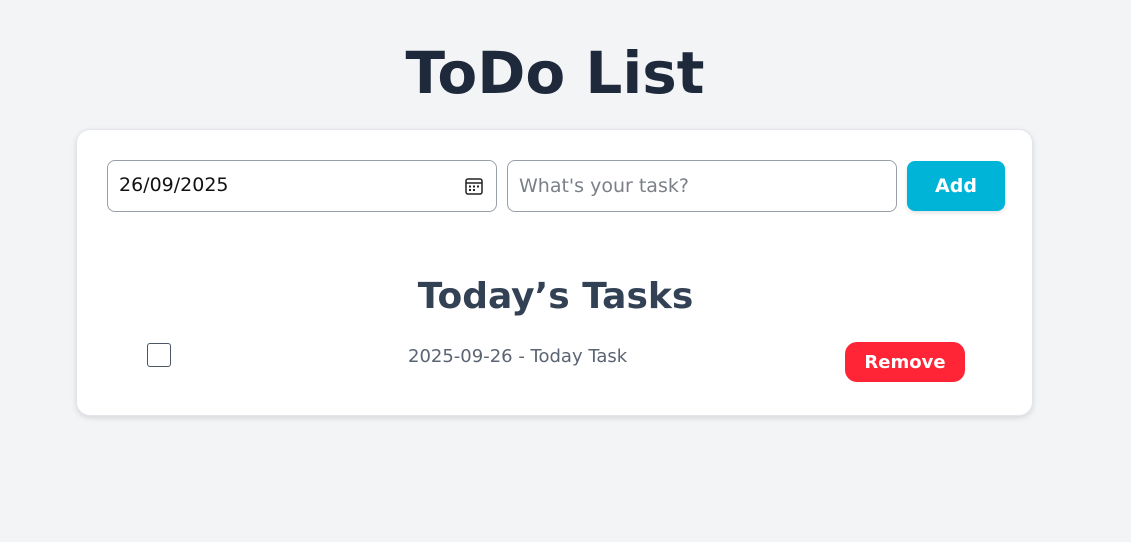 This screenshot has height=542, width=1131. I want to click on date-value: 26/09/2025, so click(174, 185).